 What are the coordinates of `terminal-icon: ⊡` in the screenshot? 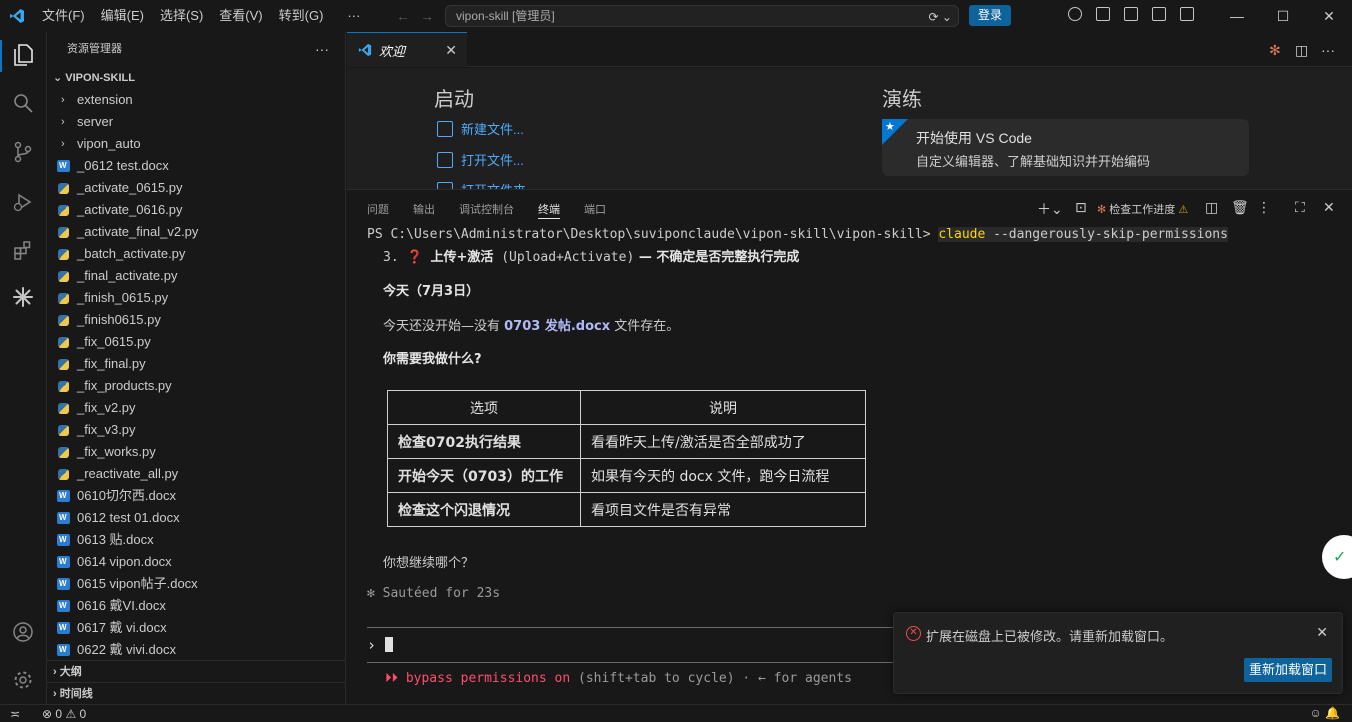 It's located at (1081, 207).